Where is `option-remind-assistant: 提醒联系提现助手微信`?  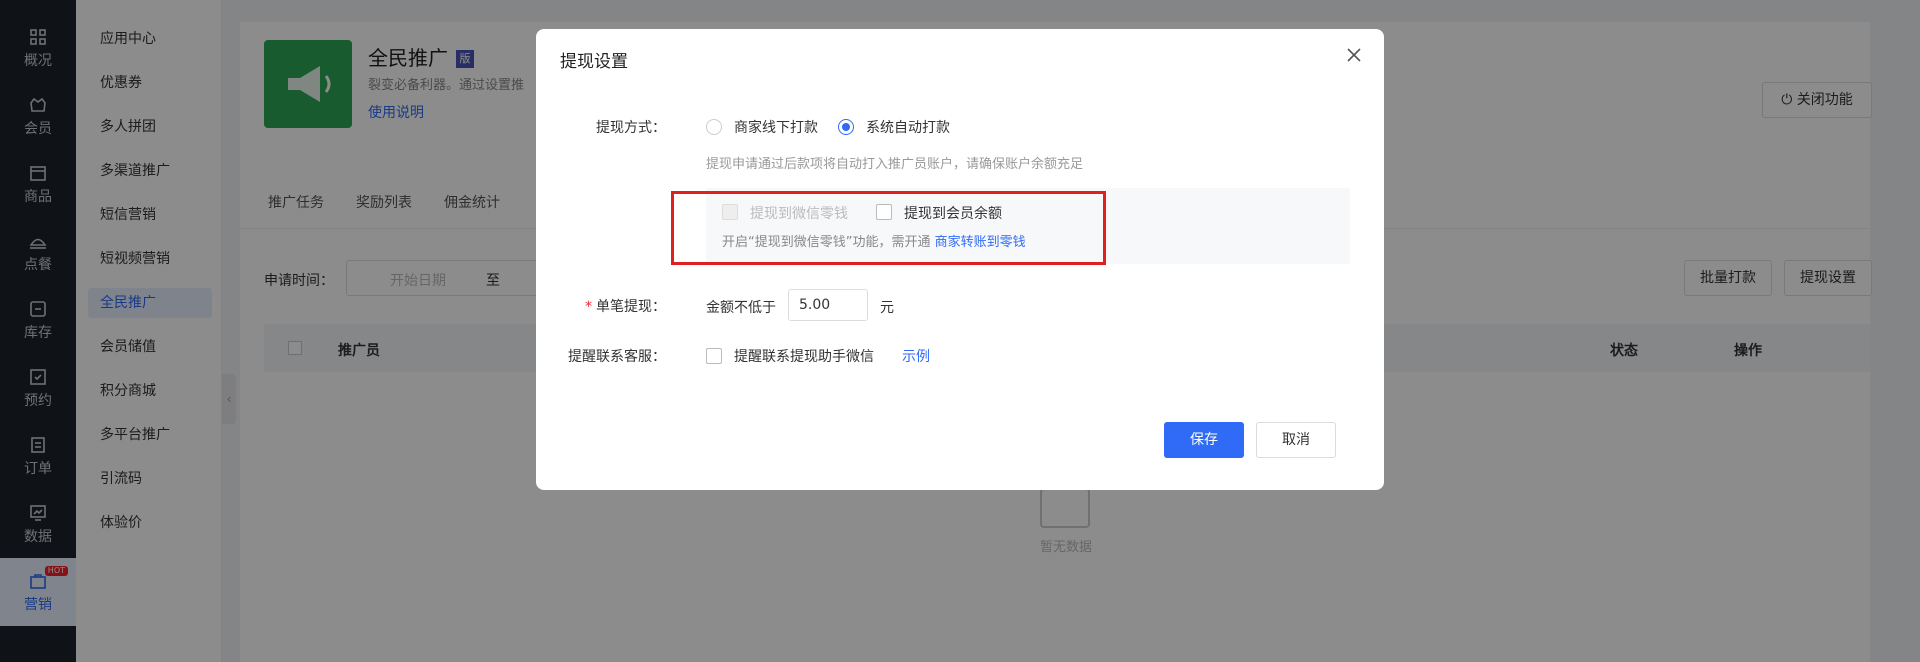
option-remind-assistant: 提醒联系提现助手微信 is located at coordinates (804, 357).